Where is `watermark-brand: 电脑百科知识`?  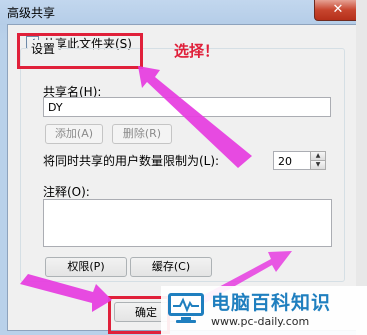
watermark-brand: 电脑百科知识 is located at coordinates (271, 303).